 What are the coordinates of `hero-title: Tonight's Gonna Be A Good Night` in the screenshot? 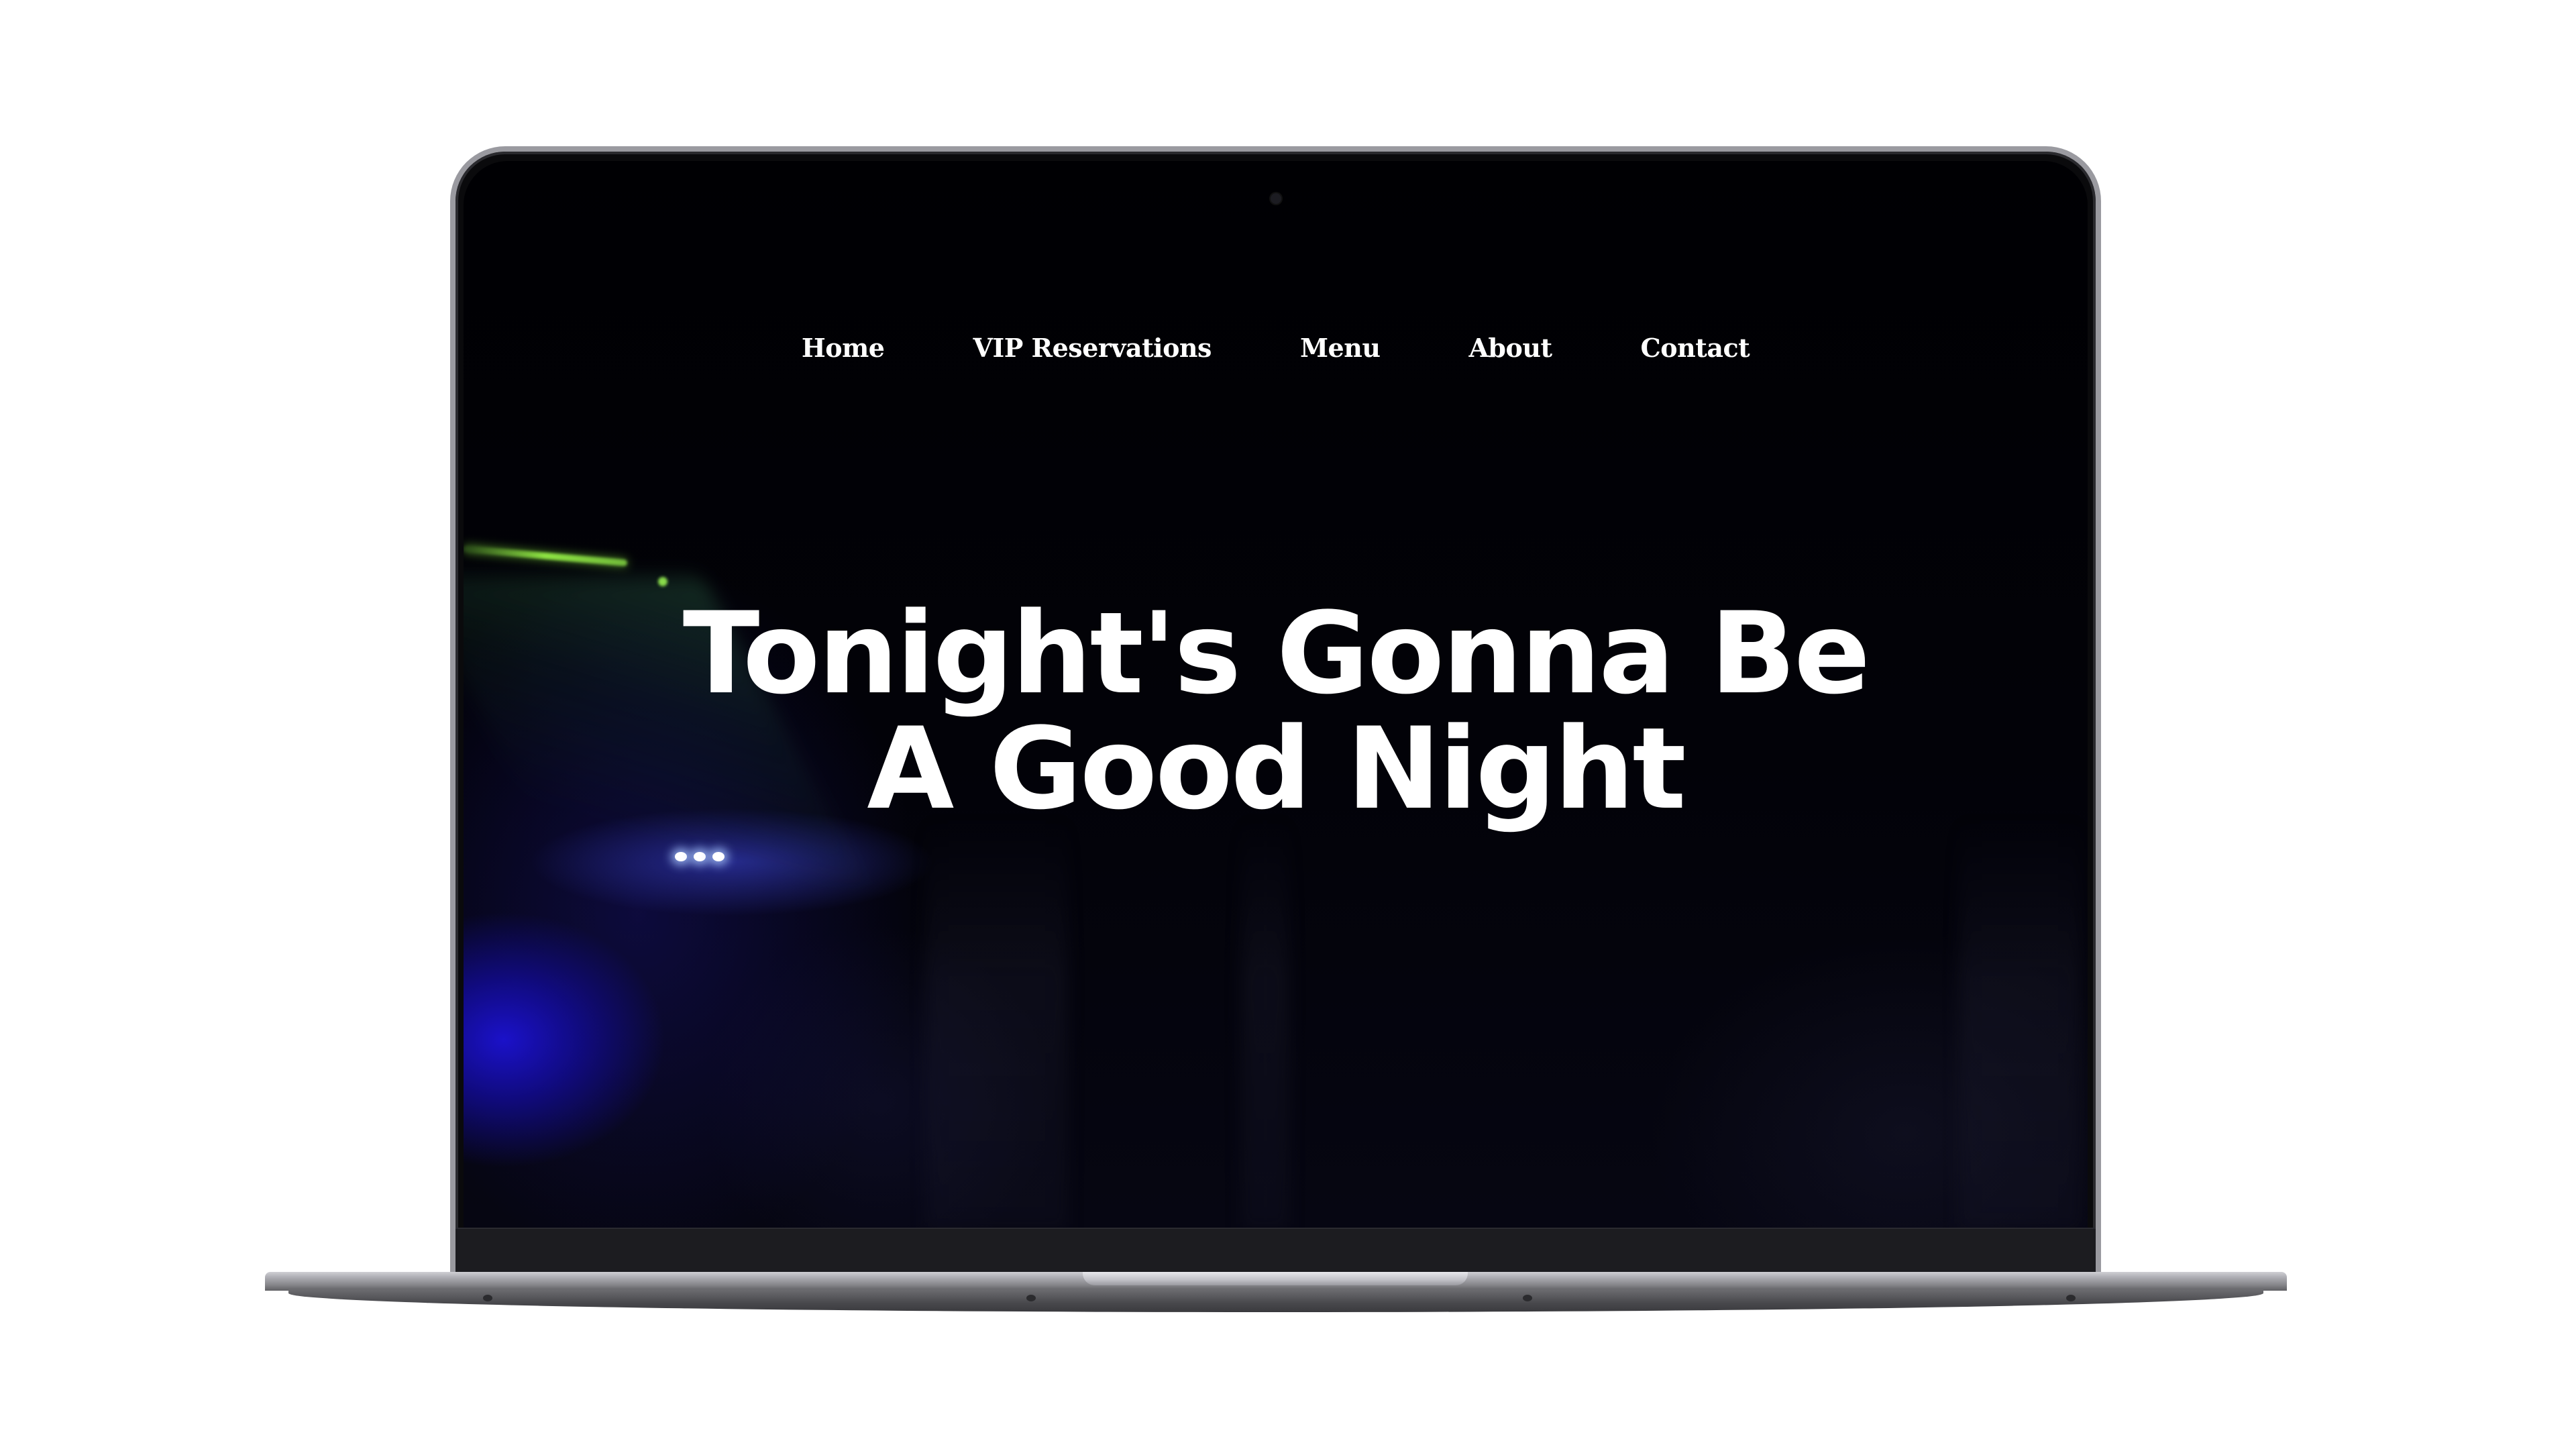 It's located at (1276, 711).